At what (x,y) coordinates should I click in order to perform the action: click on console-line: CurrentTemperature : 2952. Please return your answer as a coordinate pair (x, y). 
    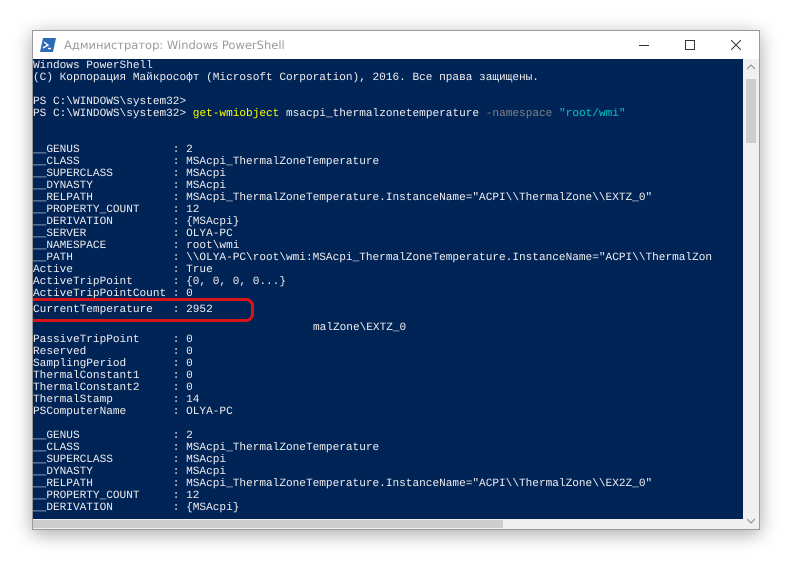
    Looking at the image, I should click on (123, 310).